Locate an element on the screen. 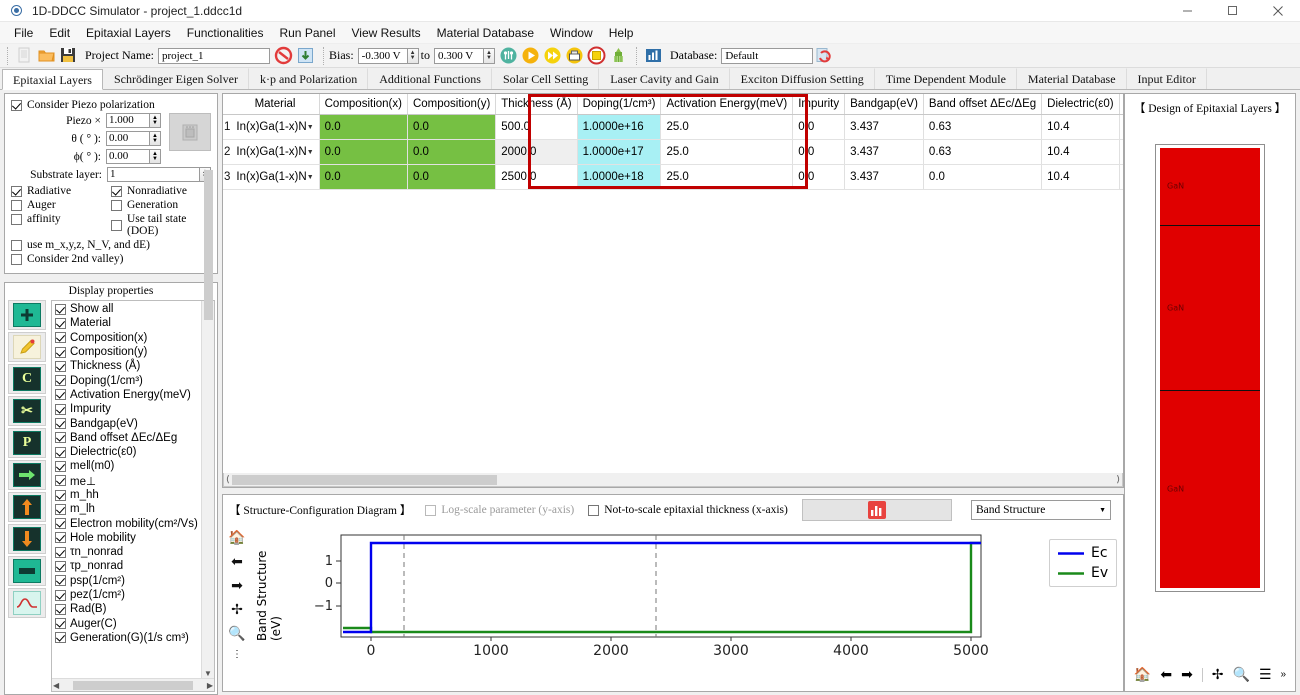  dp-item-activation-energy: Activation Energy(meV) is located at coordinates (128, 395).